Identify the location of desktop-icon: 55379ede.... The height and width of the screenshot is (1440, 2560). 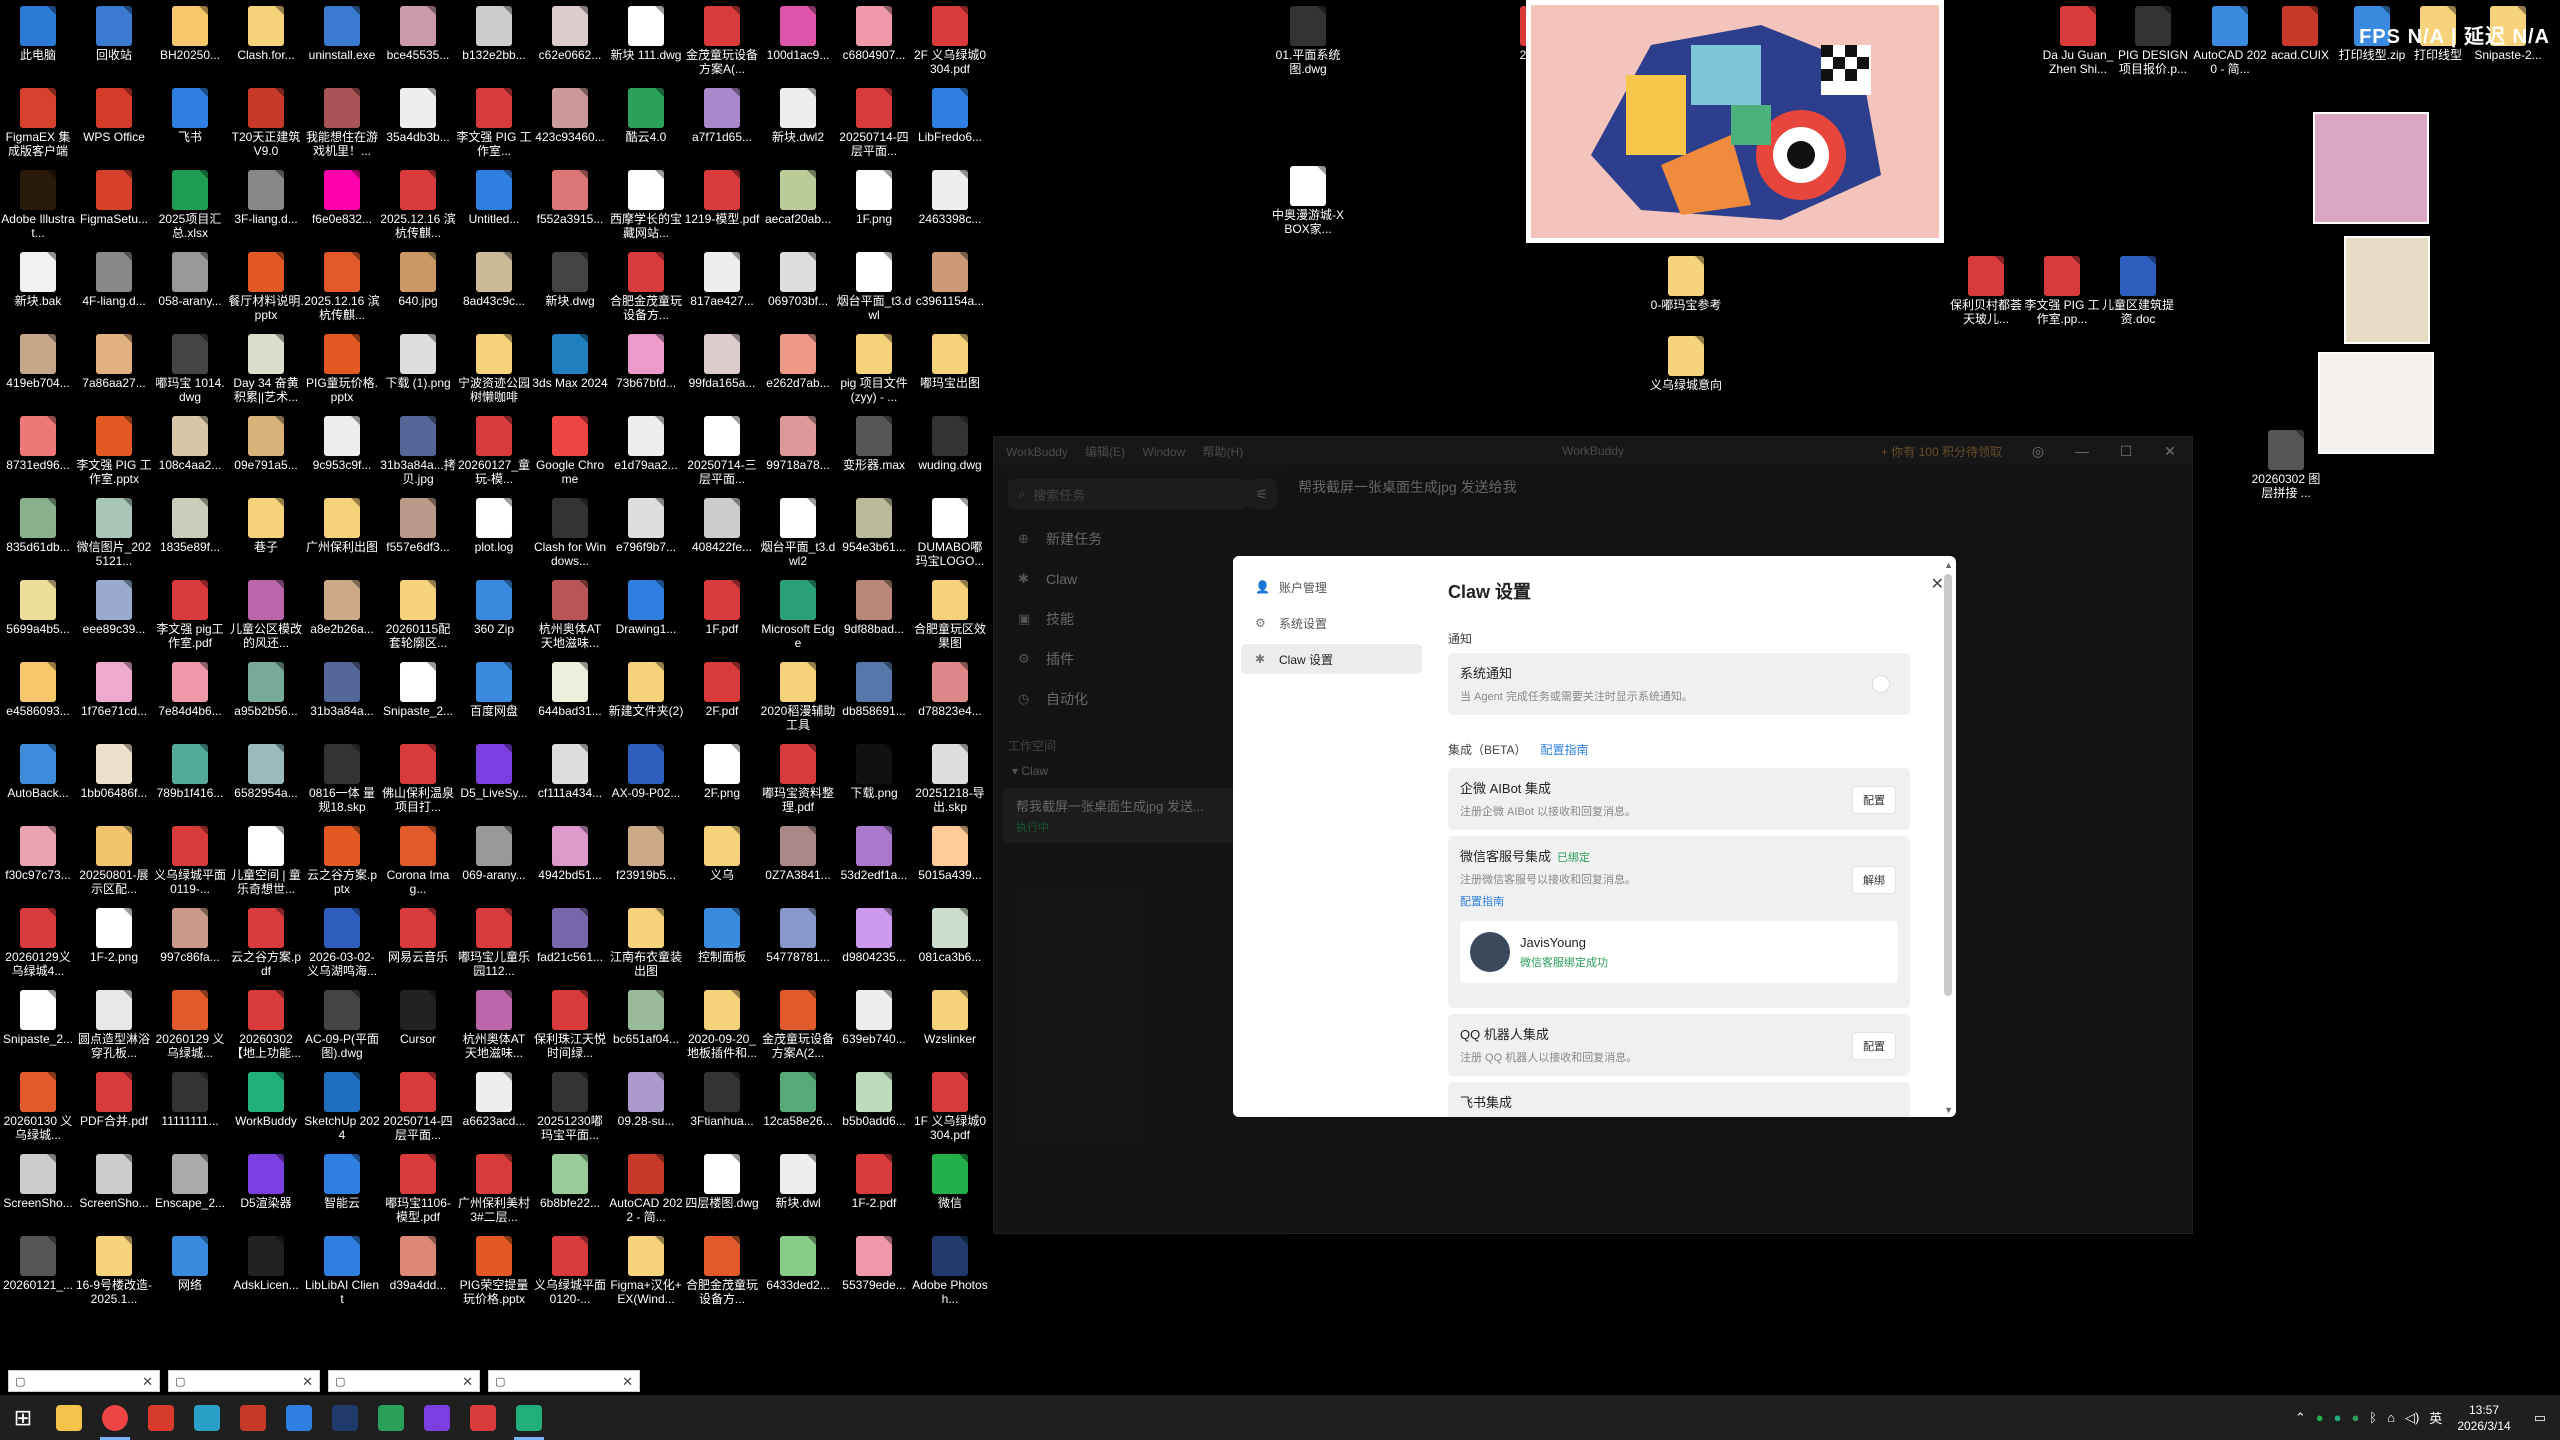
(874, 1261).